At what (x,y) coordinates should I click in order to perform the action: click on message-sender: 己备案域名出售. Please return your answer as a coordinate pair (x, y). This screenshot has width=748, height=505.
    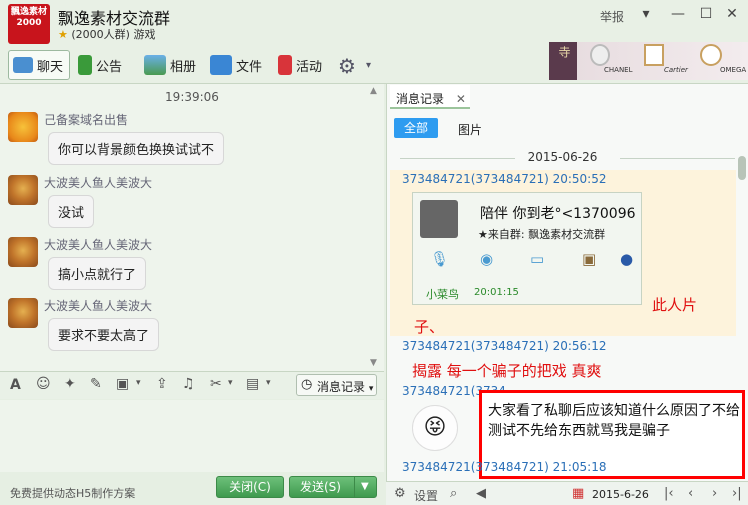
    Looking at the image, I should click on (86, 119).